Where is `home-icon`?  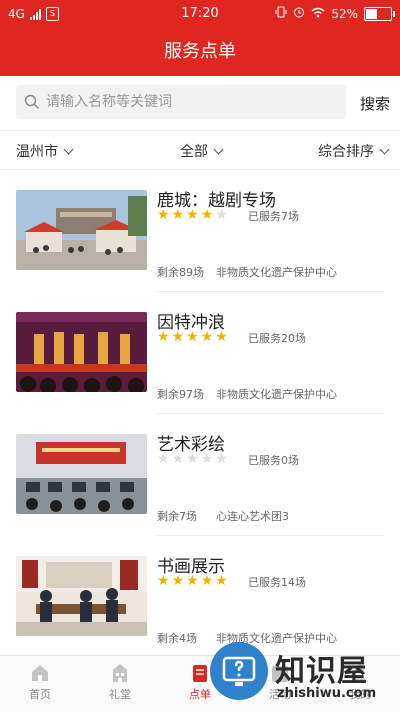
home-icon is located at coordinates (40, 673).